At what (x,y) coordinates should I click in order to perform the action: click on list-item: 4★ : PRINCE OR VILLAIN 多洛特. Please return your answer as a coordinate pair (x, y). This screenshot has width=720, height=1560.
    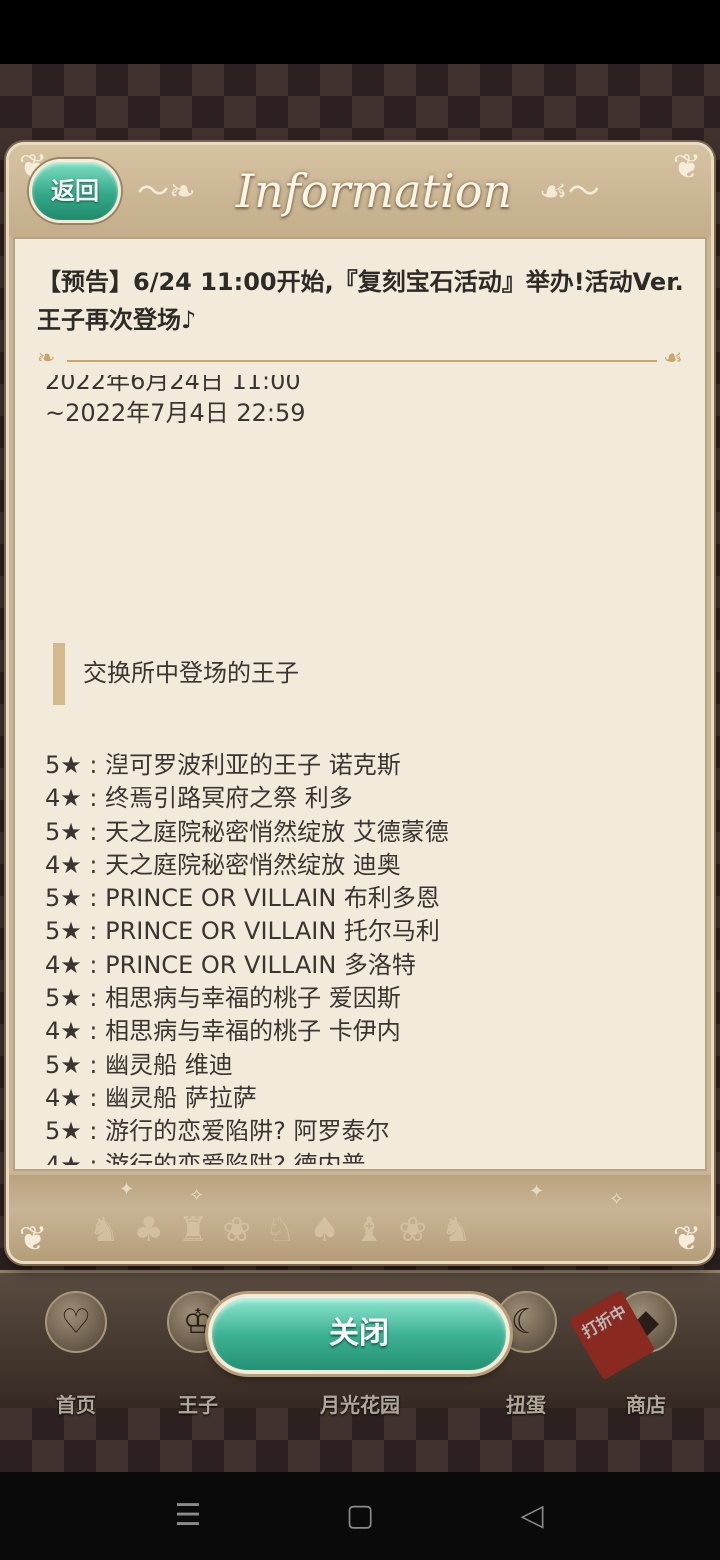
    Looking at the image, I should click on (230, 964).